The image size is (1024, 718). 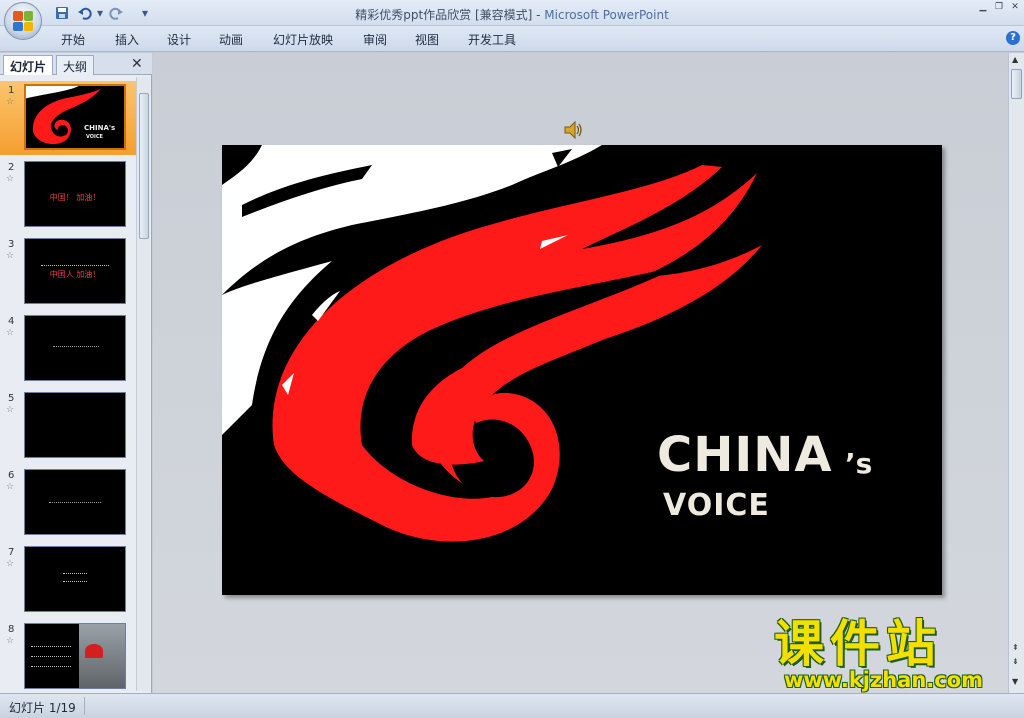 What do you see at coordinates (983, 8) in the screenshot?
I see `minimize-button: ▁` at bounding box center [983, 8].